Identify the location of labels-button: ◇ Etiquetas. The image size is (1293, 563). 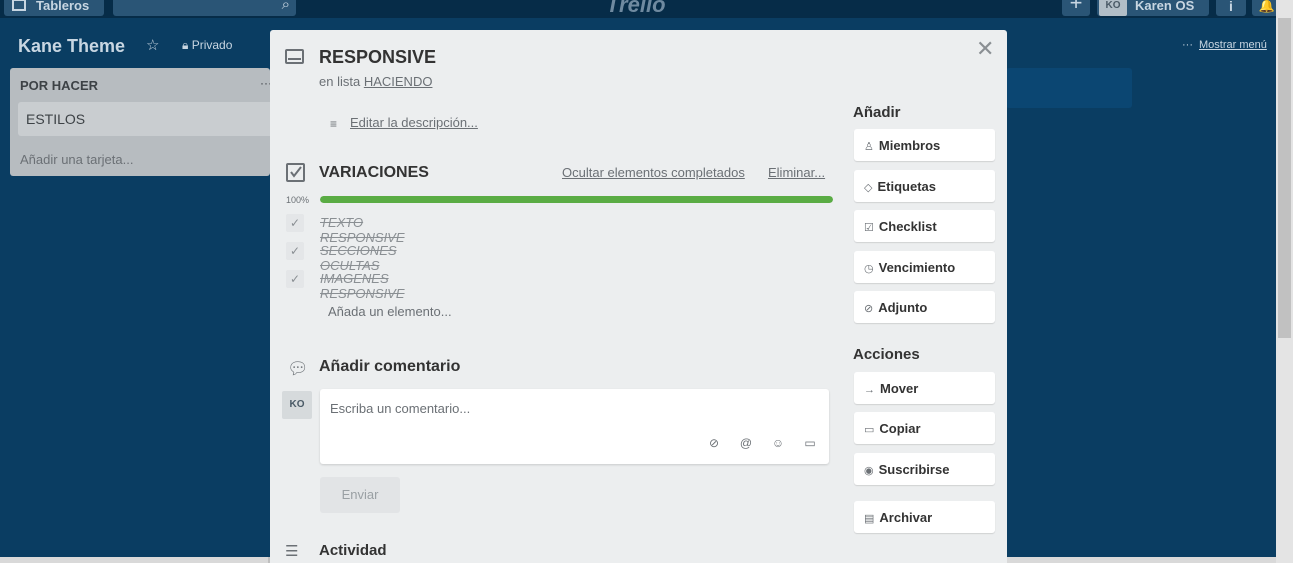
(924, 186).